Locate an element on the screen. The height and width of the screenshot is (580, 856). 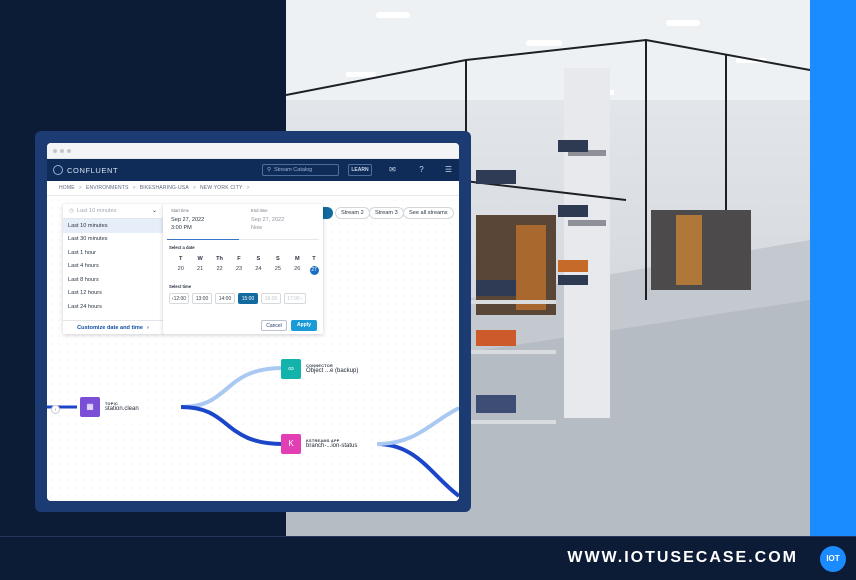
end-time-value: Now is located at coordinates (257, 228).